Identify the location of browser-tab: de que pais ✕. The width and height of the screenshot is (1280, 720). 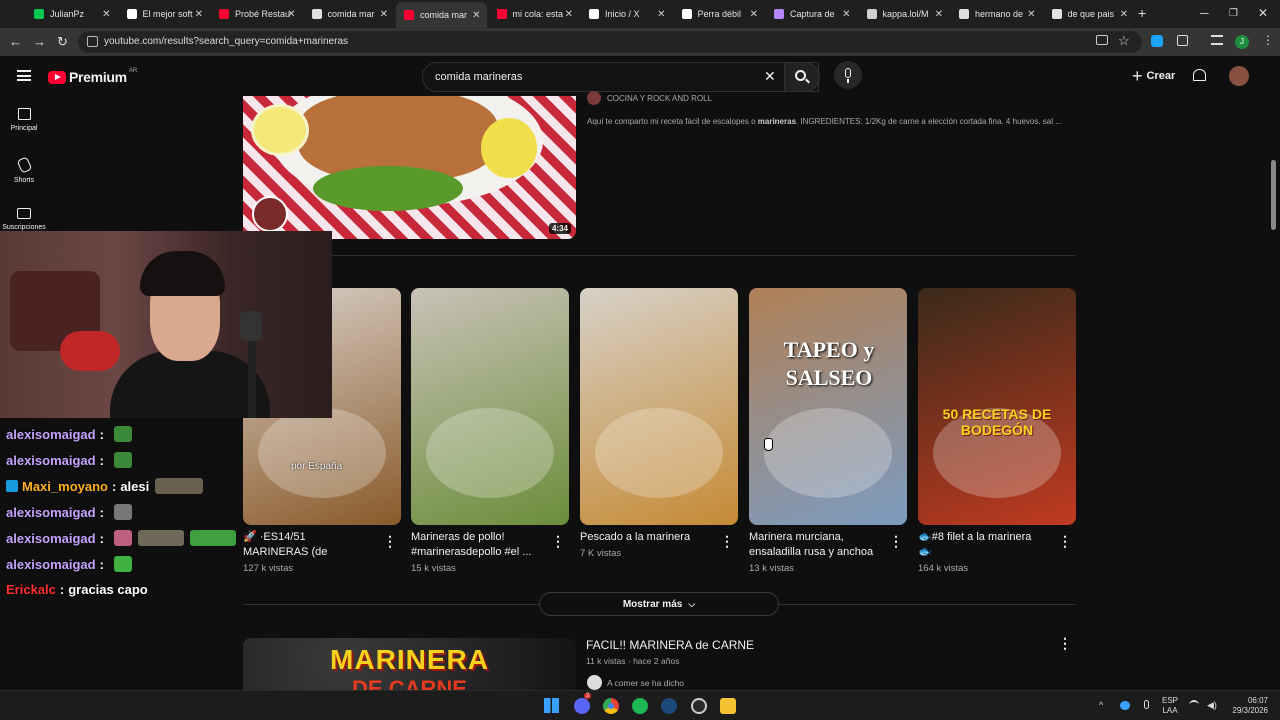
(1089, 14).